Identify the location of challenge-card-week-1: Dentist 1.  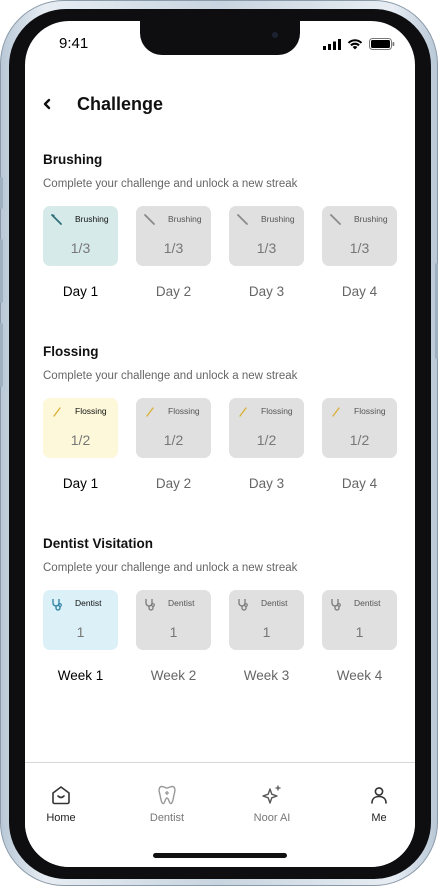
(80, 620).